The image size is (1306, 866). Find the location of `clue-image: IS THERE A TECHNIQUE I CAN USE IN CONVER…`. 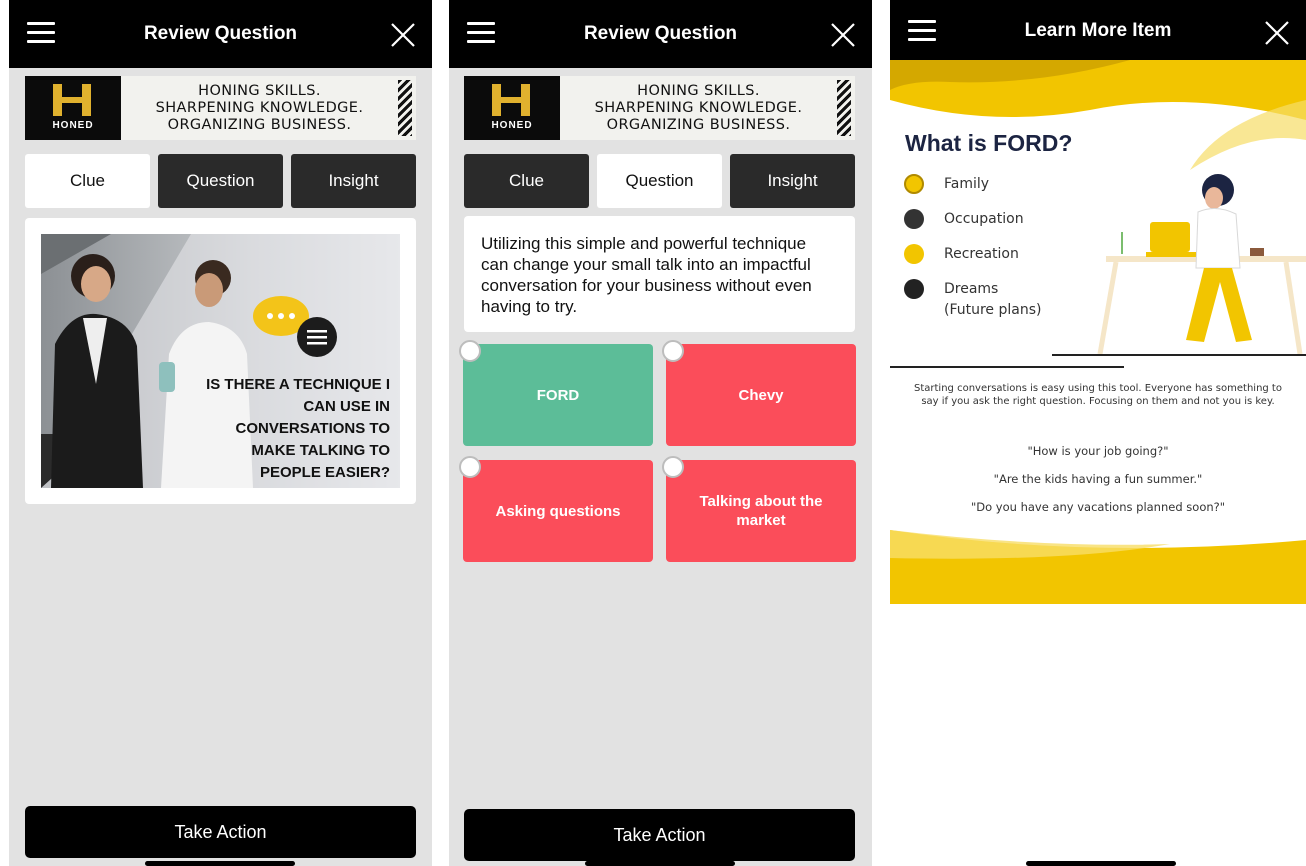

clue-image: IS THERE A TECHNIQUE I CAN USE IN CONVER… is located at coordinates (220, 361).